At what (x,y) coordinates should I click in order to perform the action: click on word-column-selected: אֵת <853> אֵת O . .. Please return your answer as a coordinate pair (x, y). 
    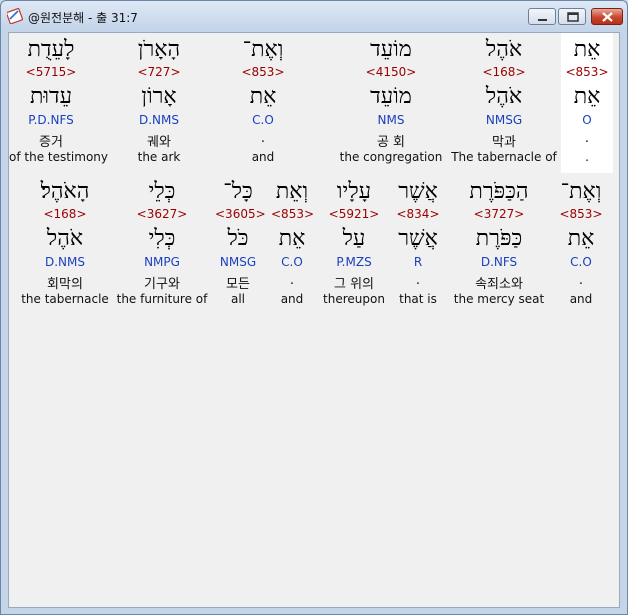
    Looking at the image, I should click on (587, 103).